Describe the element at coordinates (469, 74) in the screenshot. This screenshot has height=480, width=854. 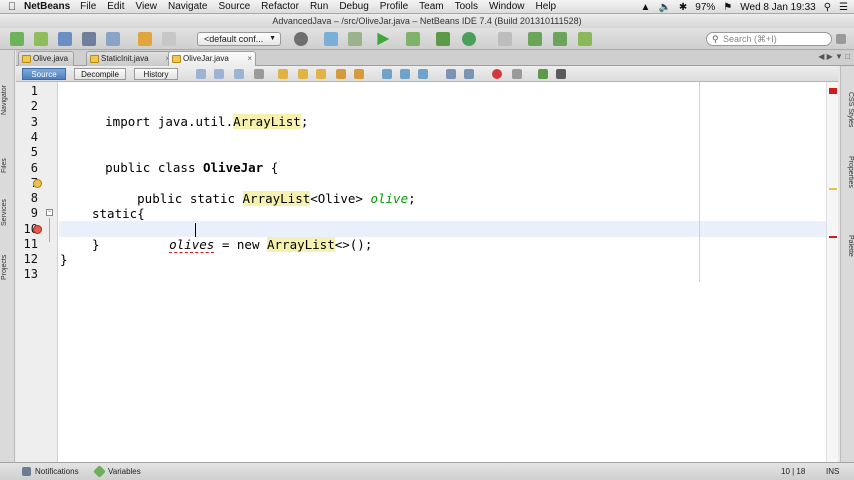
I see `shift-right-icon` at that location.